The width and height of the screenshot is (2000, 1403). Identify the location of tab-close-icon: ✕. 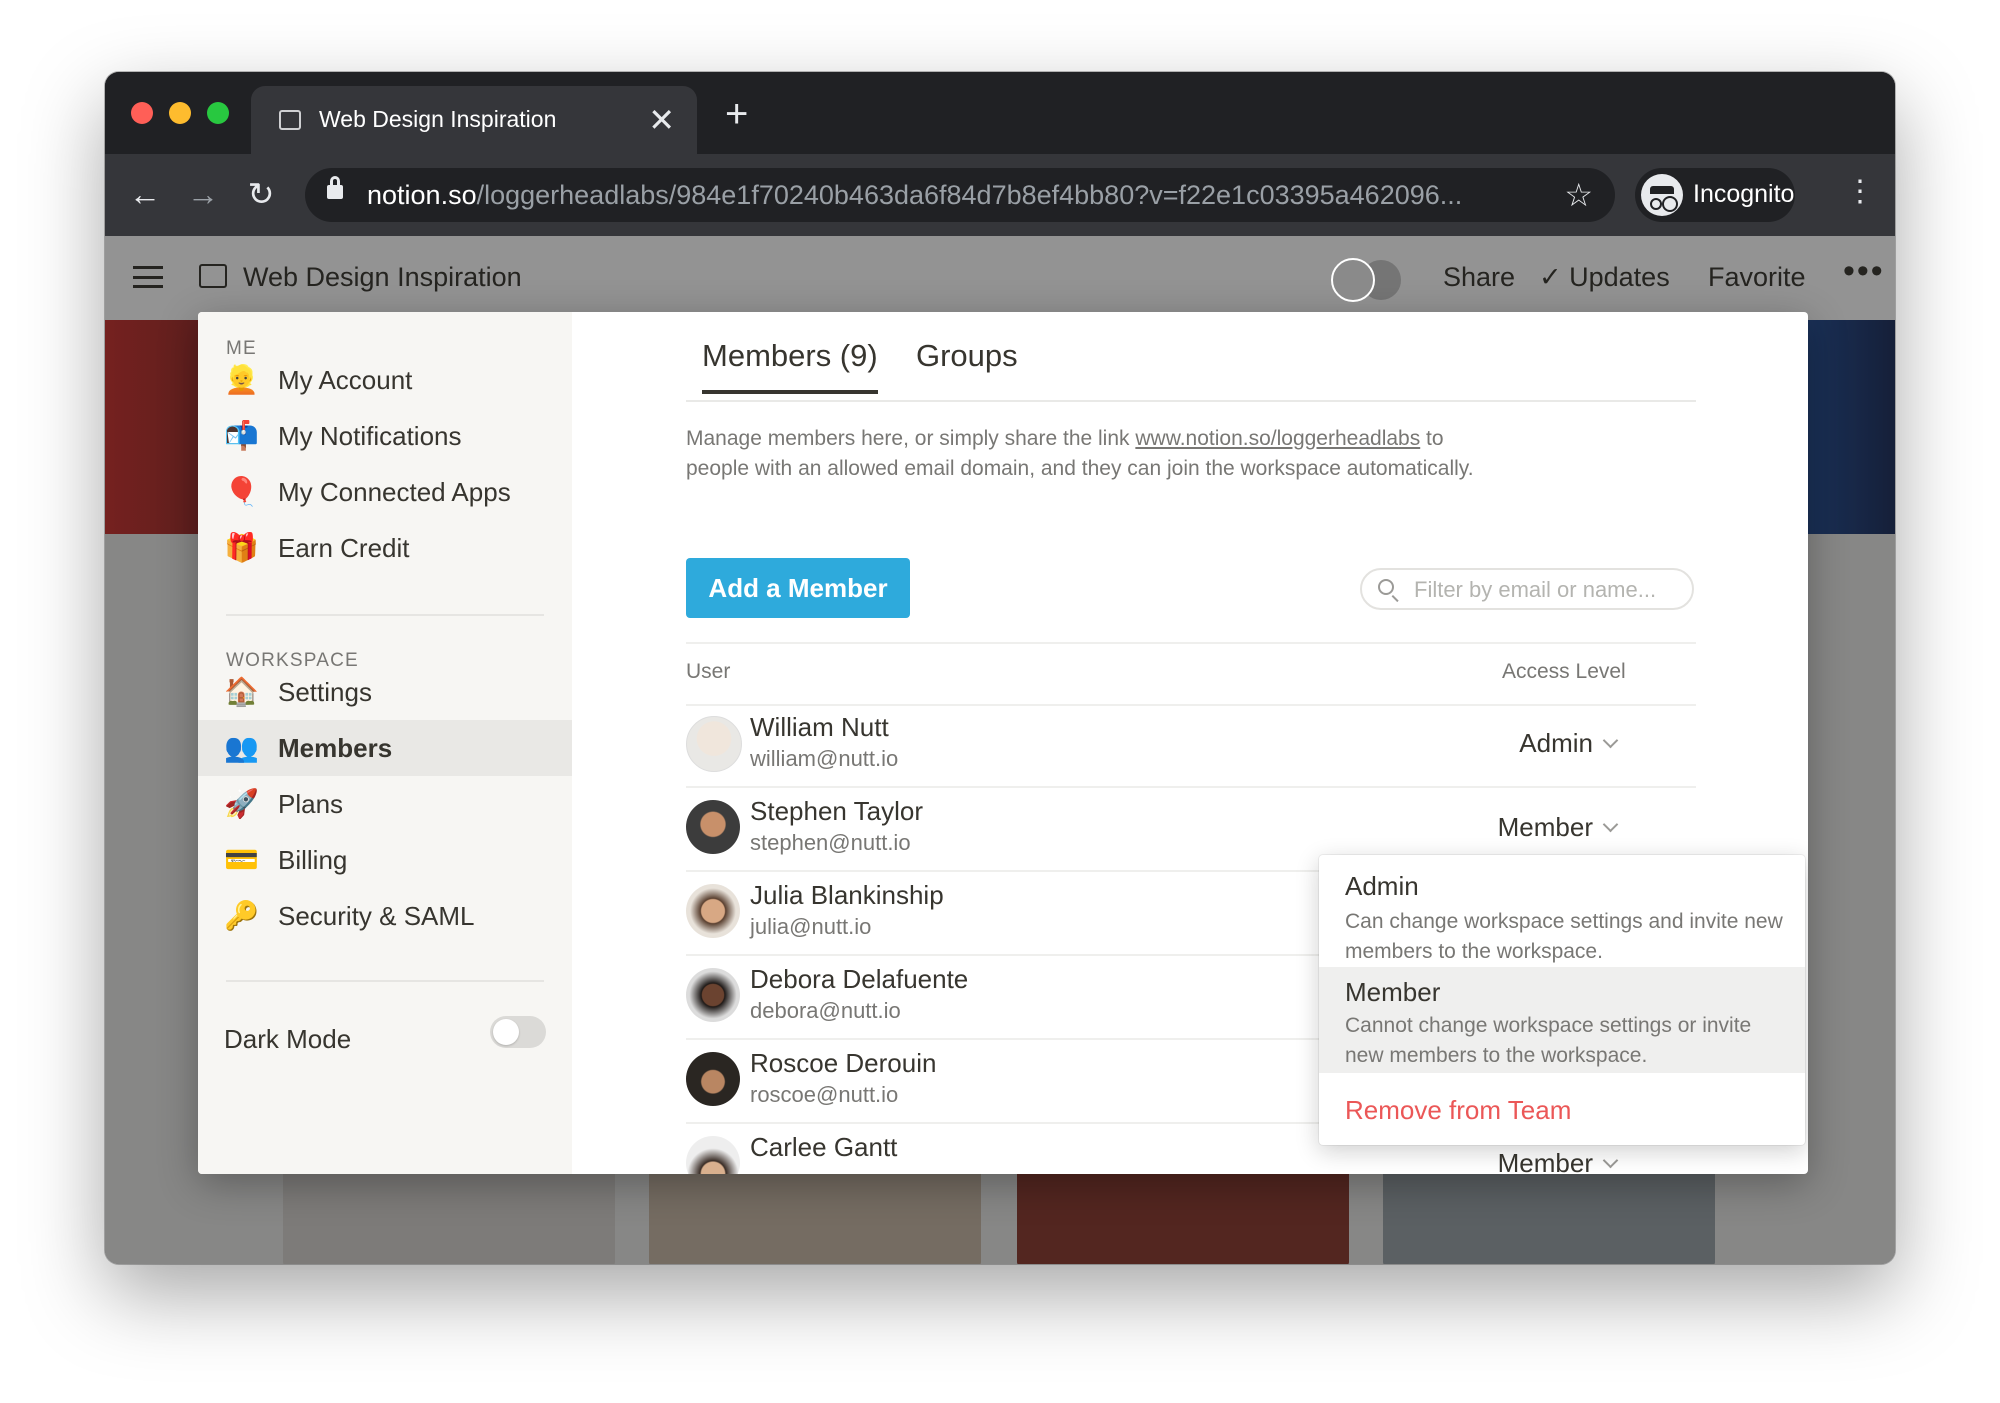
(661, 120).